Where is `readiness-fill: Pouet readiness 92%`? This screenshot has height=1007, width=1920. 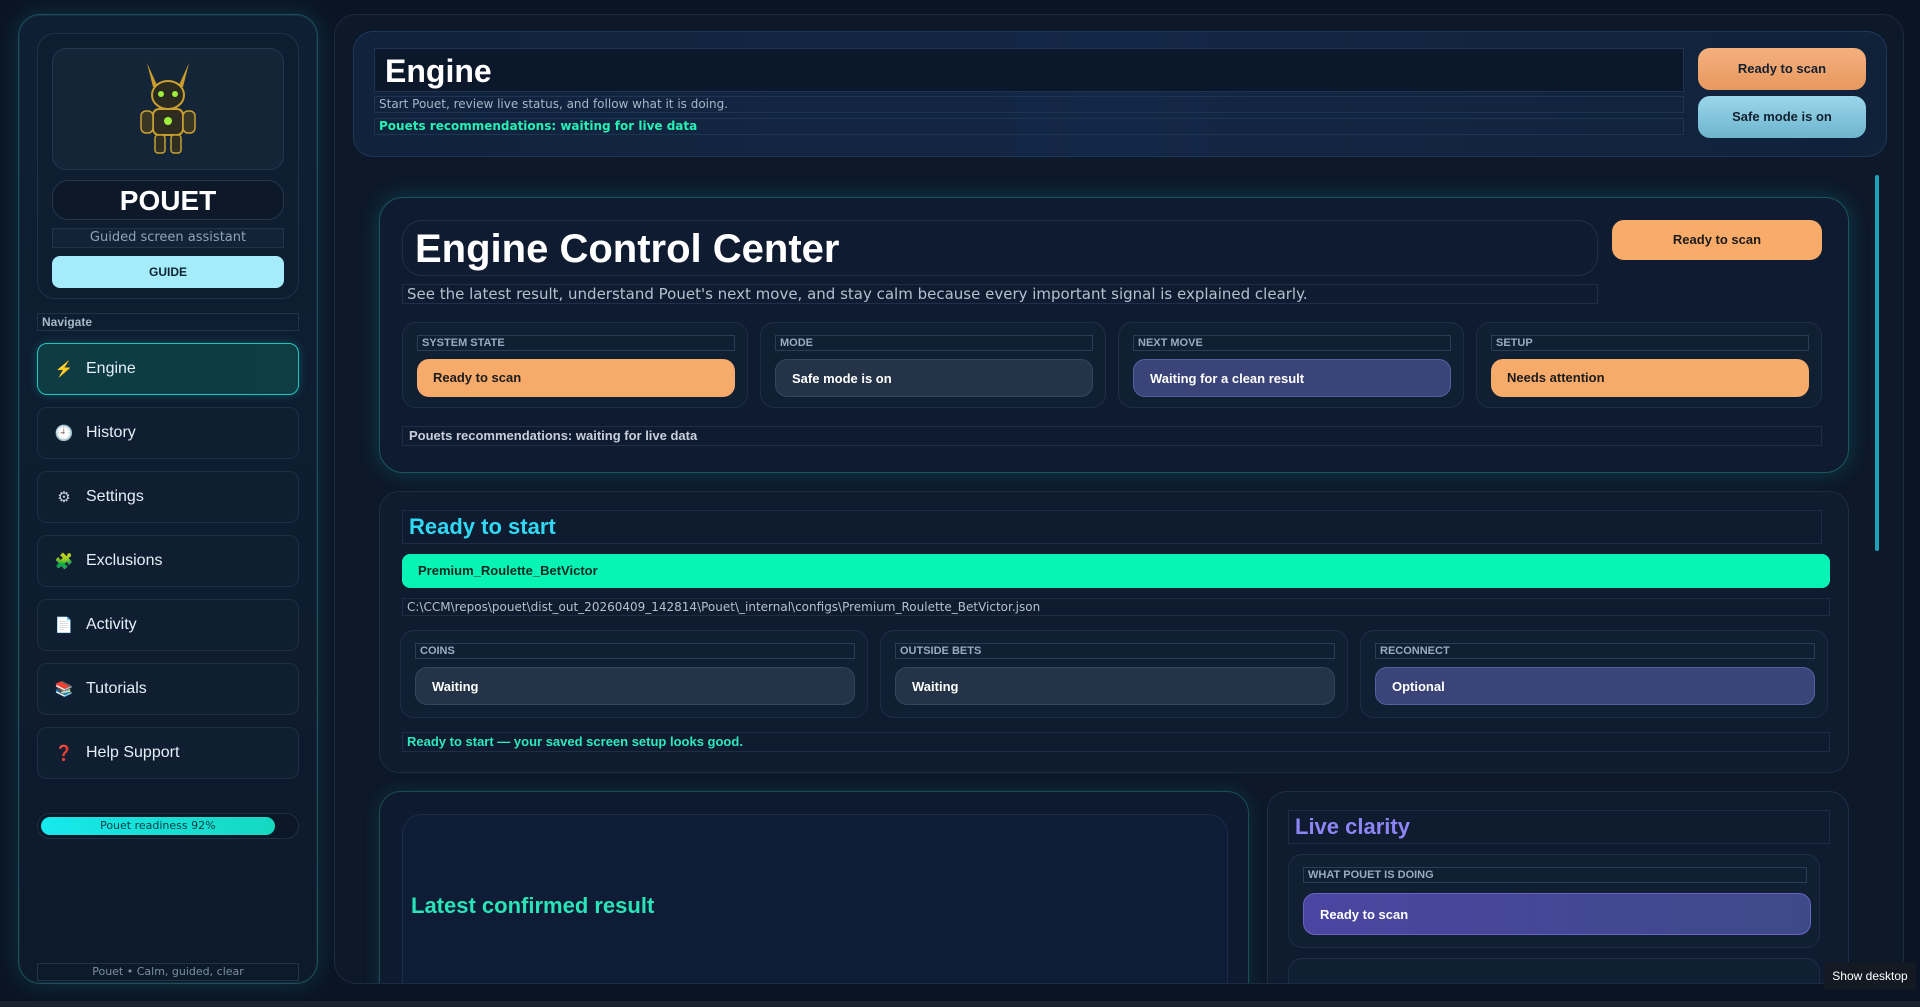
readiness-fill: Pouet readiness 92% is located at coordinates (158, 826).